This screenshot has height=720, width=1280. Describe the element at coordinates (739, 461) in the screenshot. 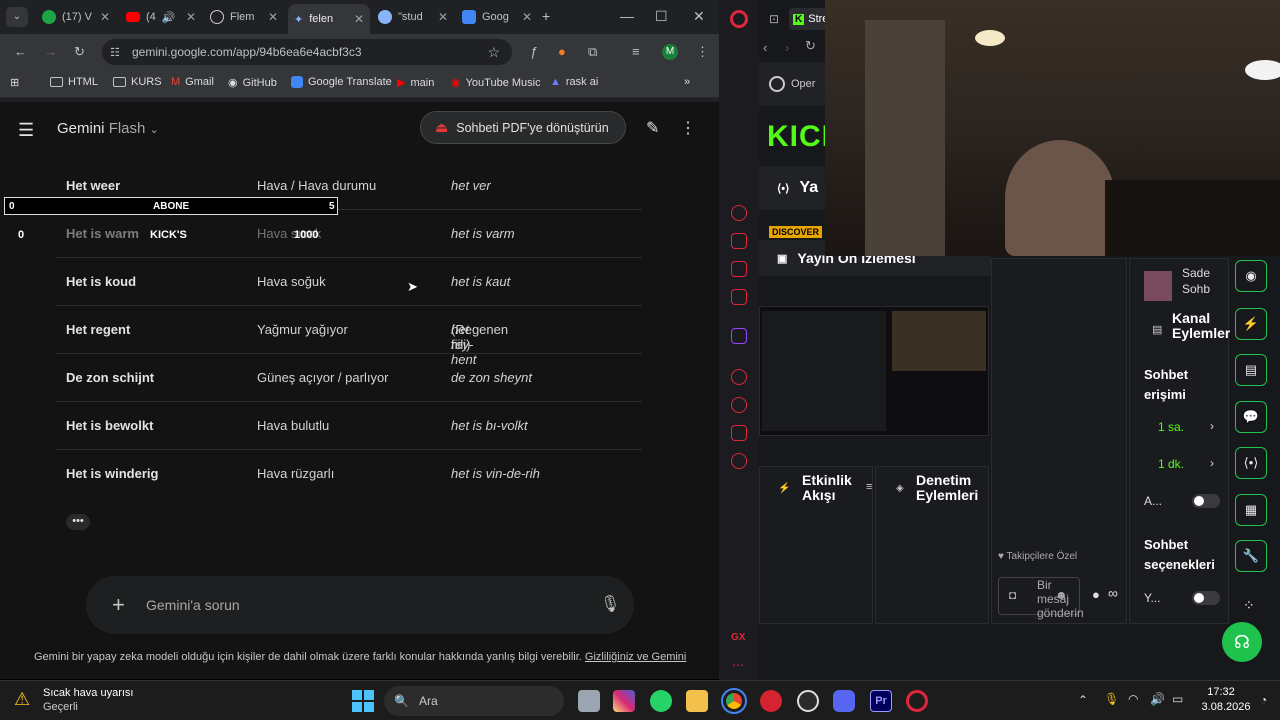

I see `sidebar-settings-icon` at that location.